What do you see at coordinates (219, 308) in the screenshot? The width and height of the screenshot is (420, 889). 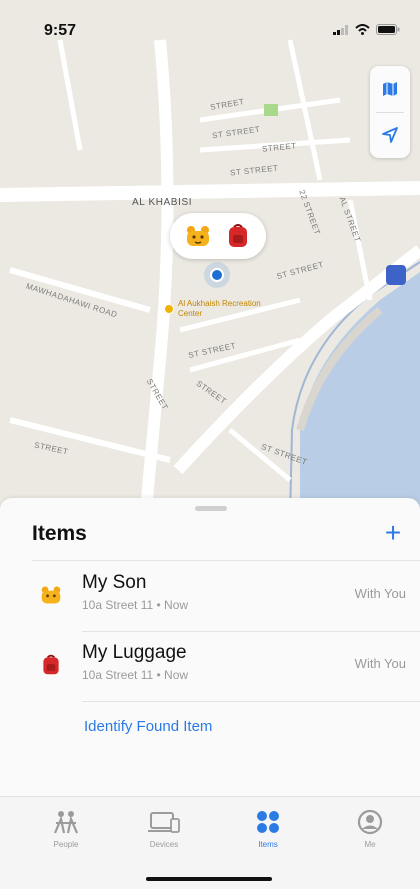 I see `poi-label: Al Aukhaish Recreation Center` at bounding box center [219, 308].